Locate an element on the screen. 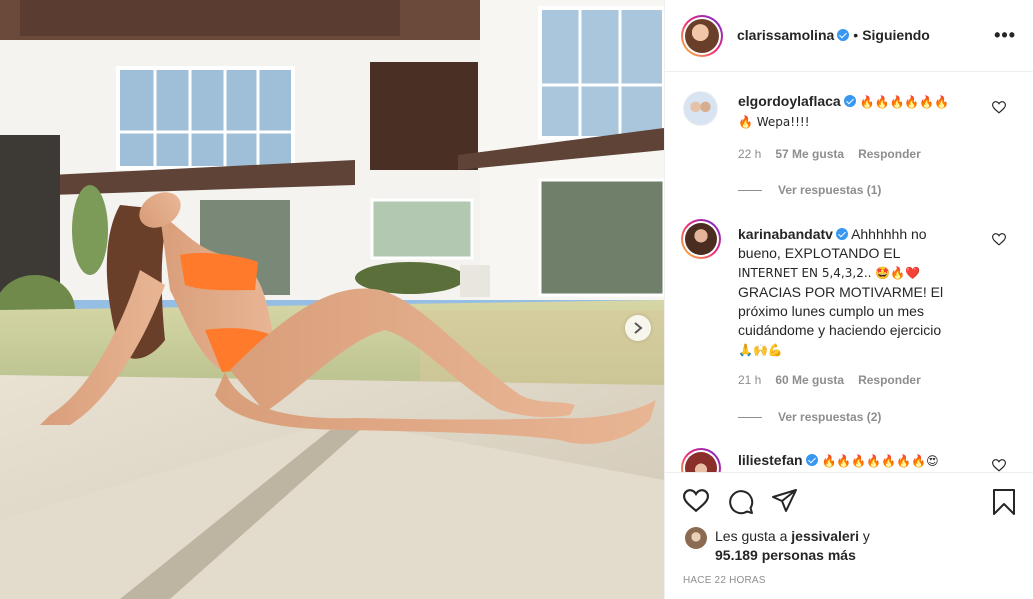 The width and height of the screenshot is (1033, 599). comment-username: elgordoylaflaca is located at coordinates (789, 101).